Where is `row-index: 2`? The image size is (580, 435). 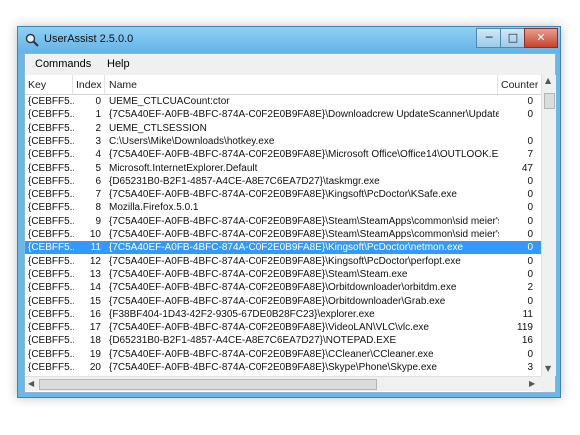
row-index: 2 is located at coordinates (98, 128).